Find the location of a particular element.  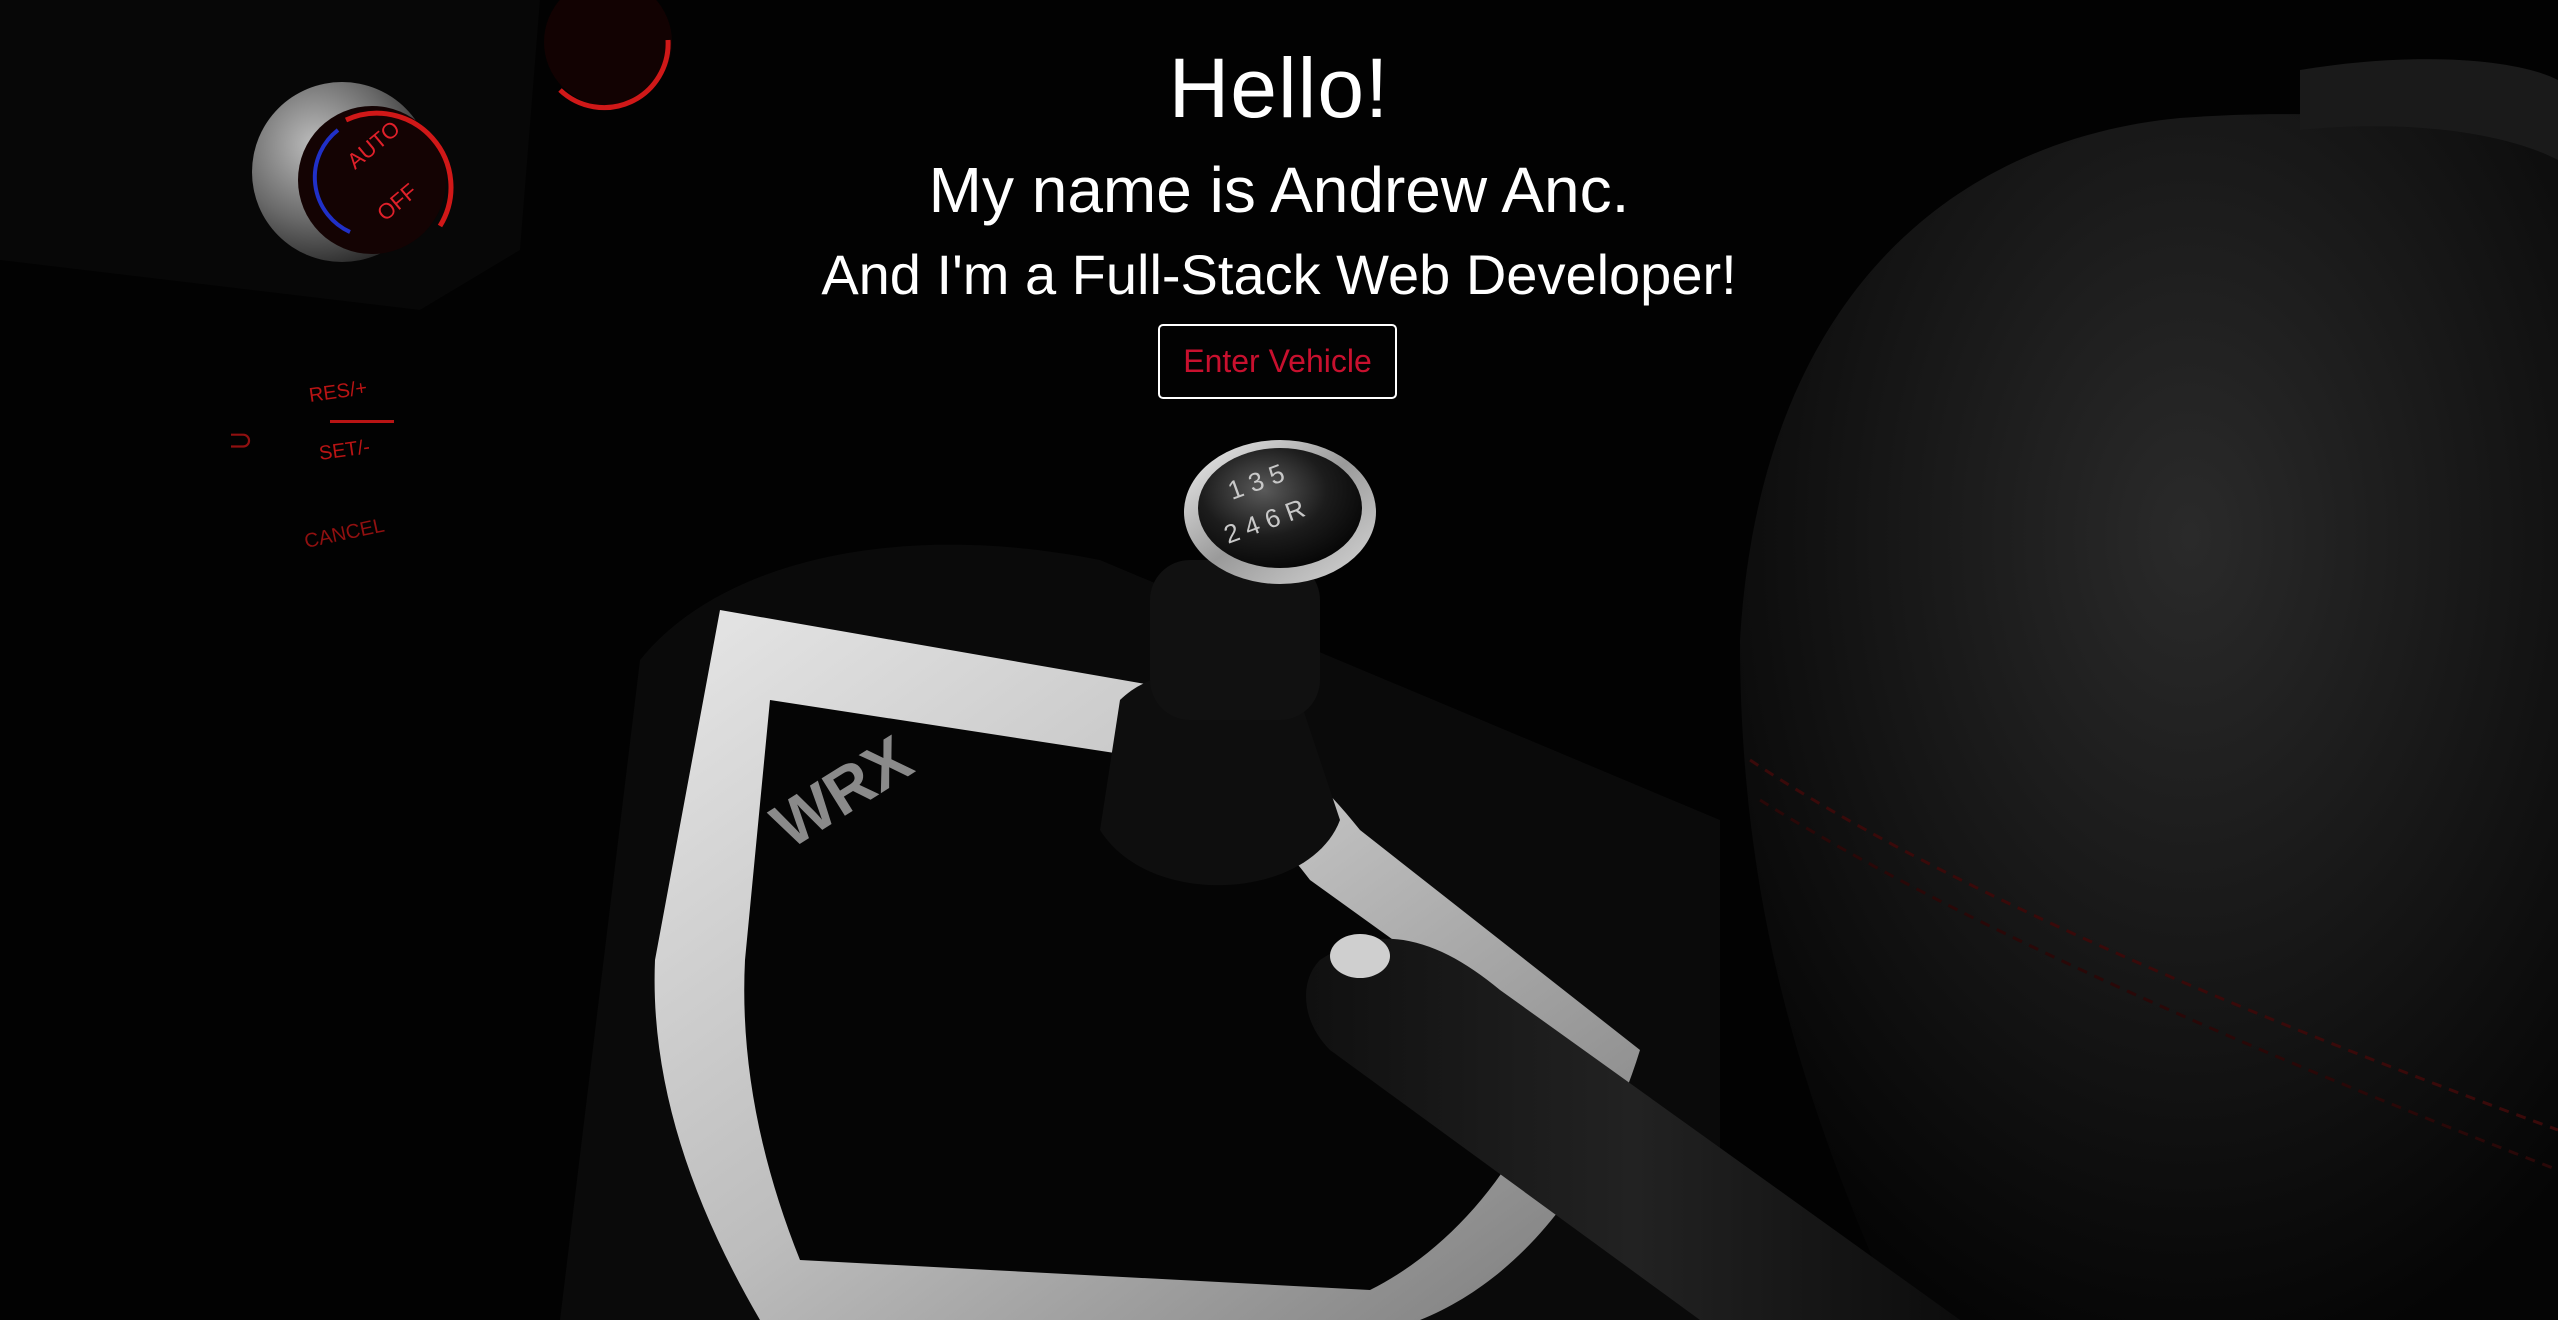

greeting-heading: Hello! is located at coordinates (1279, 88).